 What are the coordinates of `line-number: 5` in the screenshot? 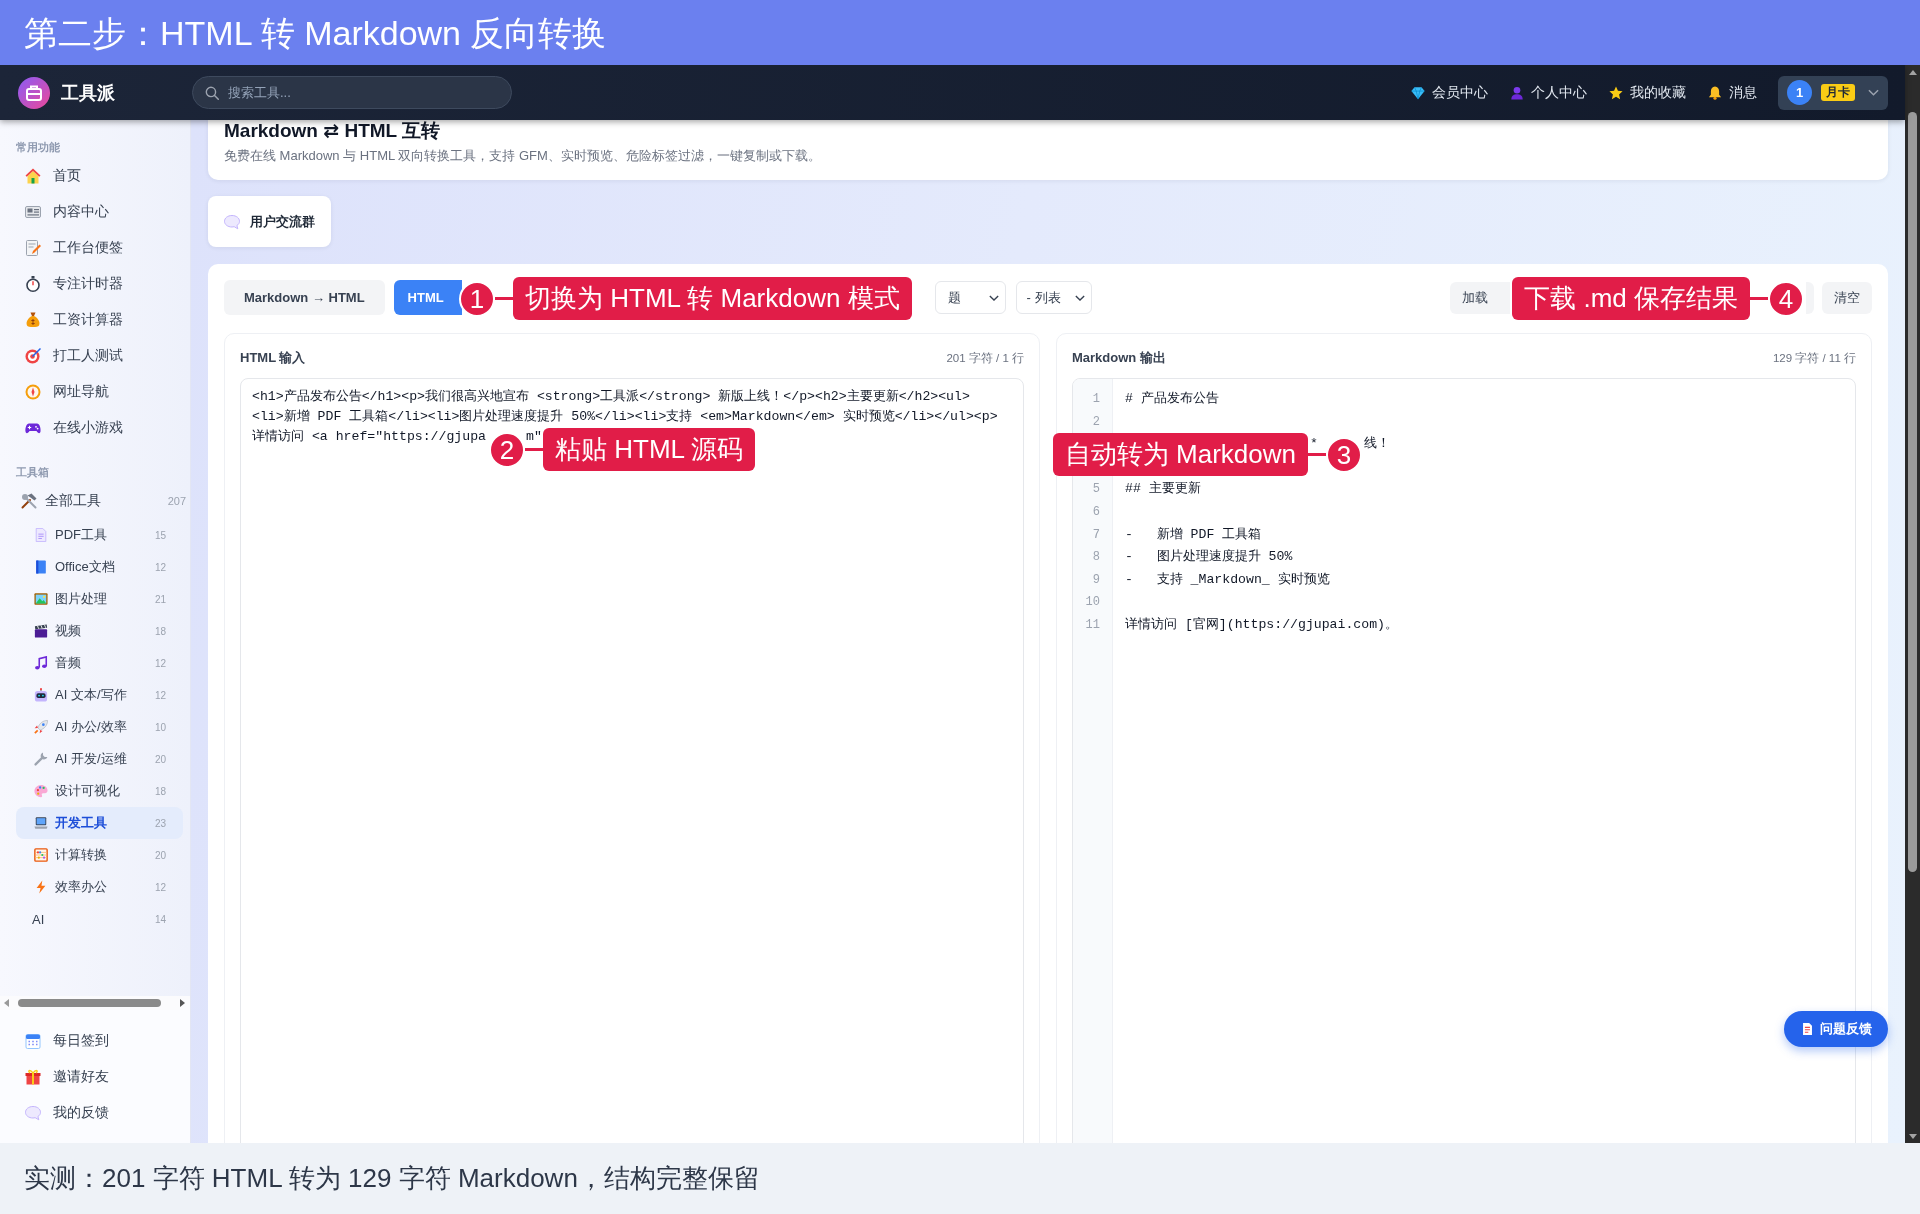 It's located at (1096, 489).